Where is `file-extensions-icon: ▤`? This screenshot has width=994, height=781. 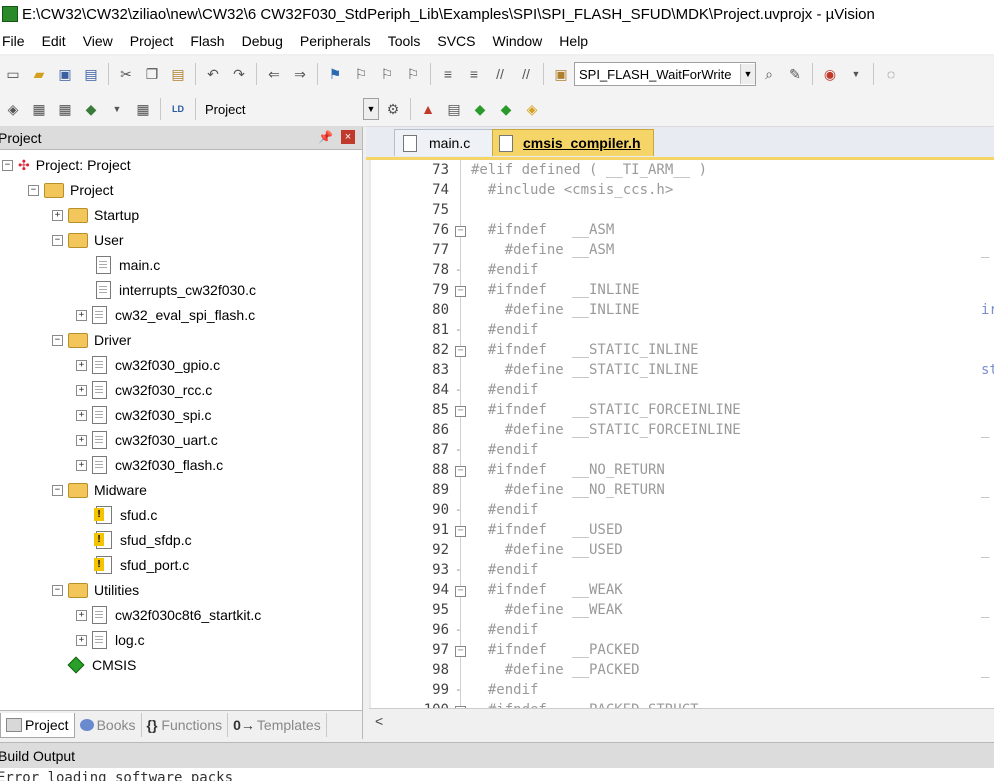 file-extensions-icon: ▤ is located at coordinates (454, 109).